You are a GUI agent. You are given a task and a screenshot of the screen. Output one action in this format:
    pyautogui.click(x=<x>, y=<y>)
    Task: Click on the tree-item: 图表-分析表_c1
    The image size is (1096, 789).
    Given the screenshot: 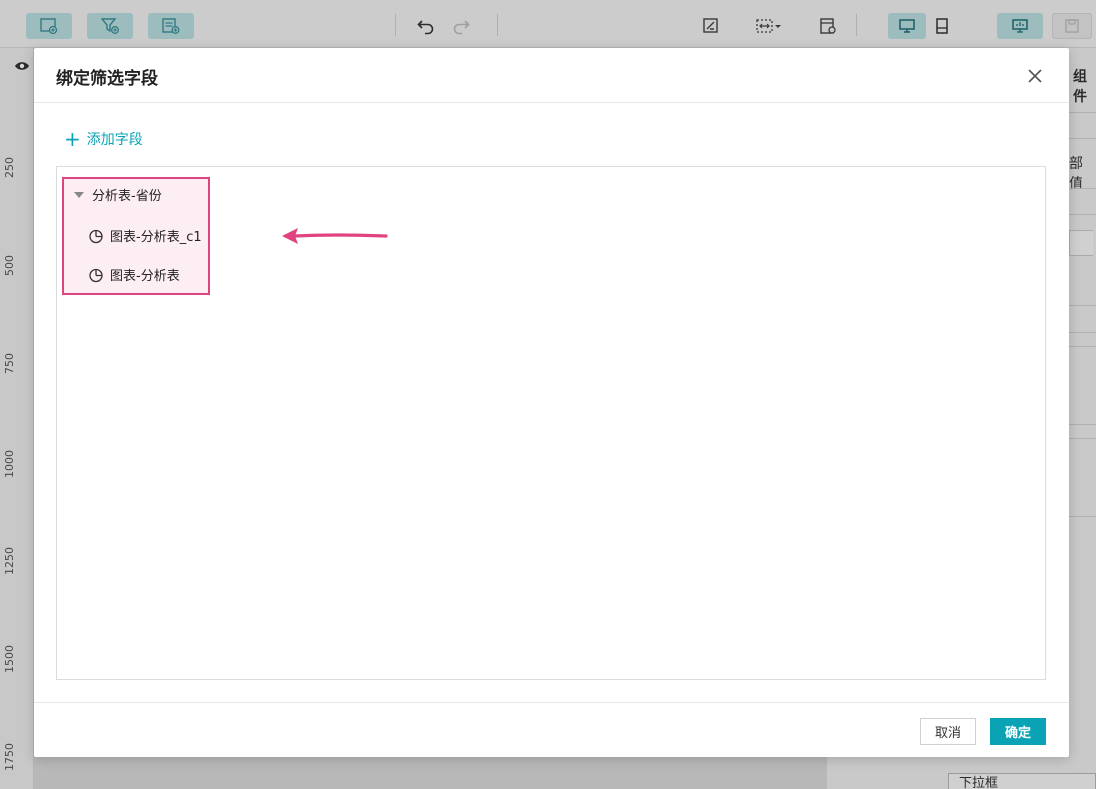 What is the action you would take?
    pyautogui.click(x=145, y=235)
    